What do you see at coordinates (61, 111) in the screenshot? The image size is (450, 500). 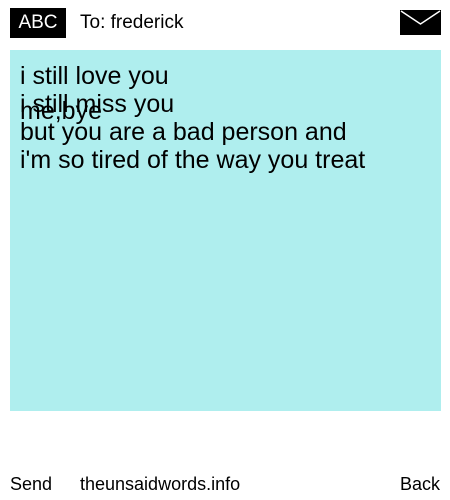 I see `message-line-overlap: me,bye` at bounding box center [61, 111].